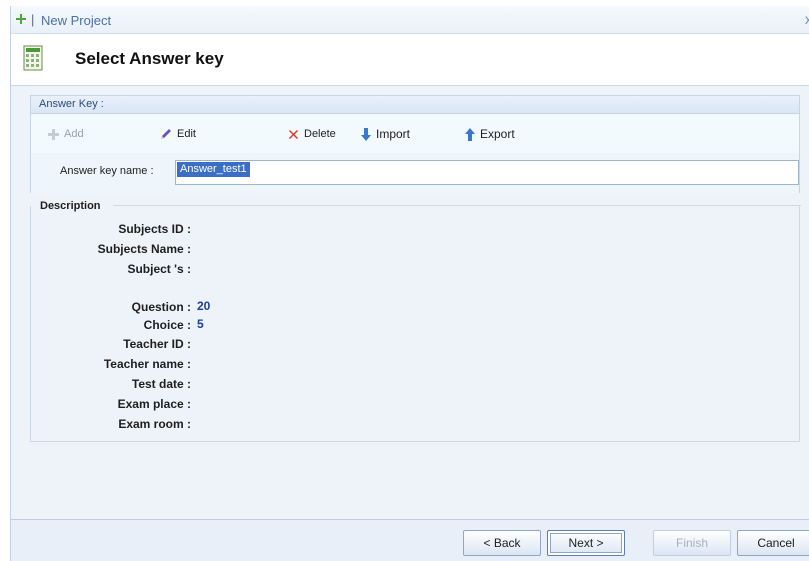 This screenshot has width=809, height=561. Describe the element at coordinates (213, 169) in the screenshot. I see `answer-key-name-value: Answer_test1` at that location.